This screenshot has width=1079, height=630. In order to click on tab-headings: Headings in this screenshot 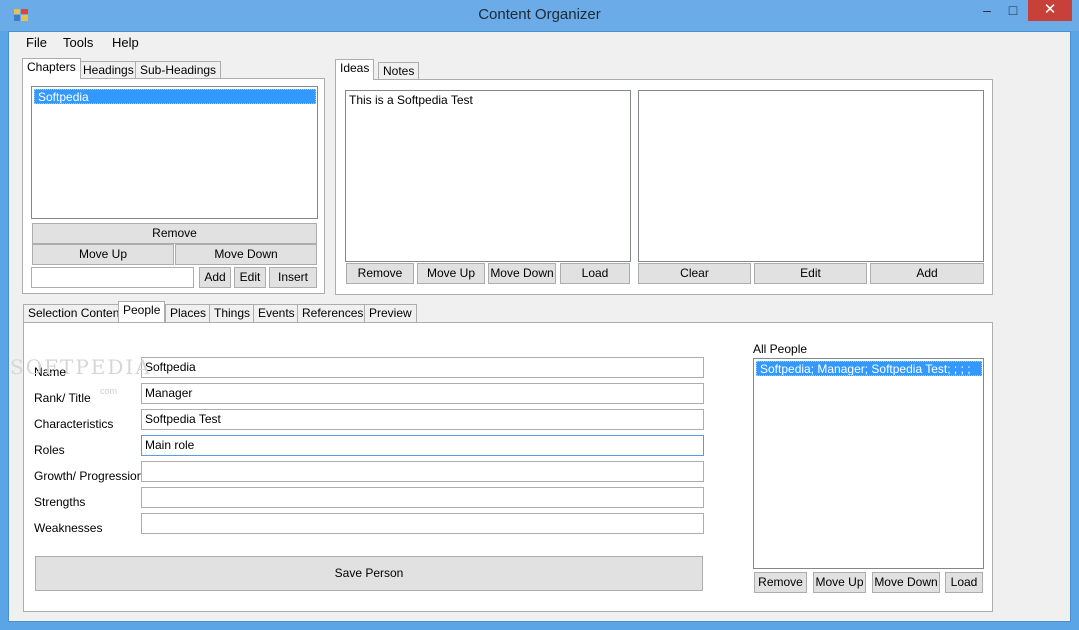, I will do `click(108, 70)`.